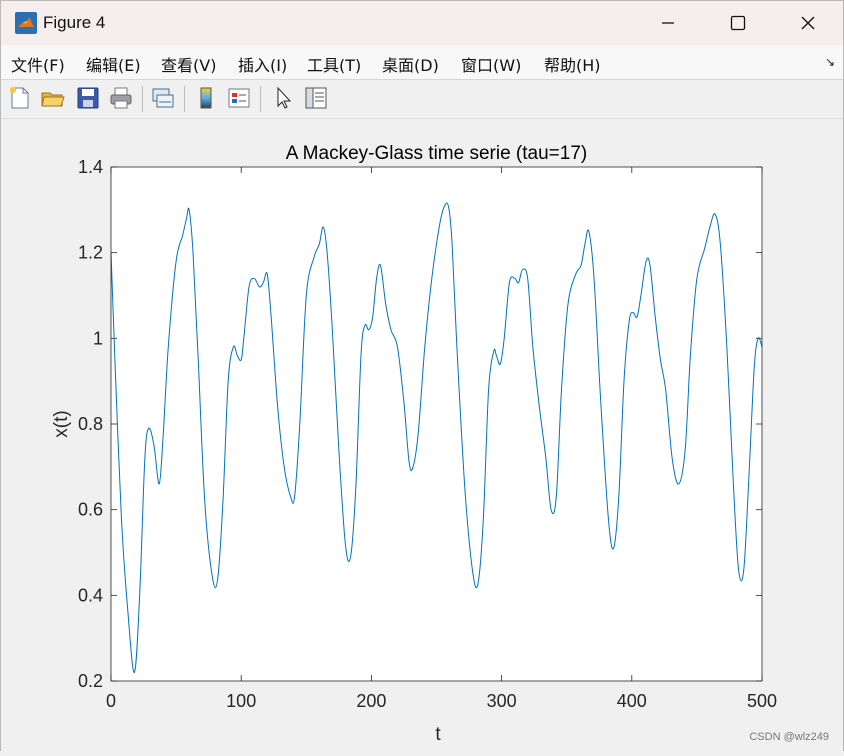 The height and width of the screenshot is (756, 844). Describe the element at coordinates (241, 701) in the screenshot. I see `x-tick-label: 100` at that location.